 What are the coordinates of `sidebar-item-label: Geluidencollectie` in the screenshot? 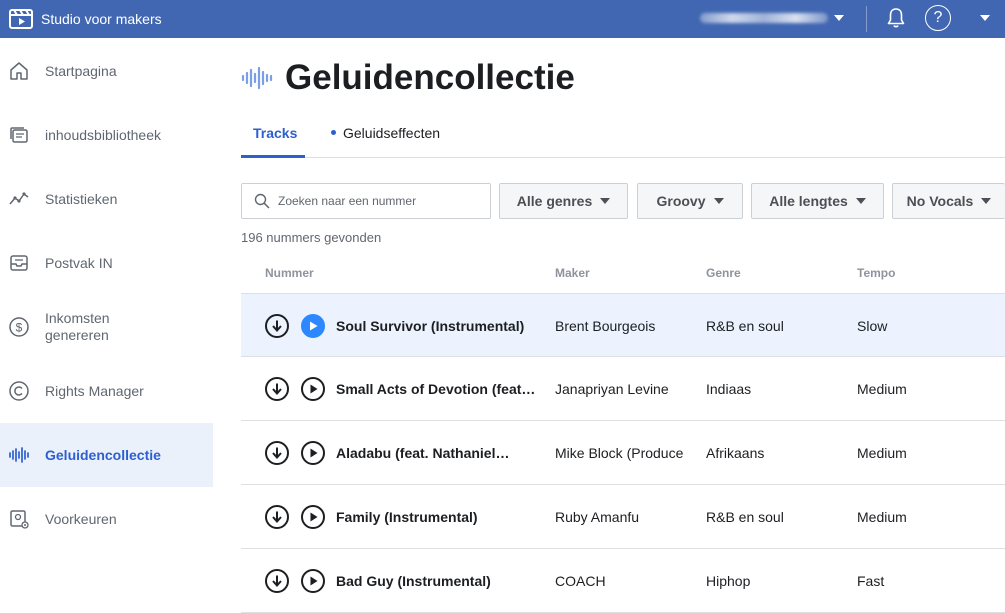 It's located at (103, 454).